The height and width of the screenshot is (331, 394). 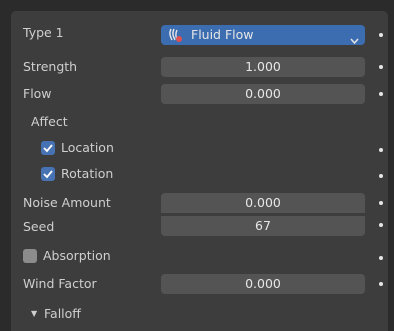 I want to click on seed-label: Seed, so click(x=39, y=226).